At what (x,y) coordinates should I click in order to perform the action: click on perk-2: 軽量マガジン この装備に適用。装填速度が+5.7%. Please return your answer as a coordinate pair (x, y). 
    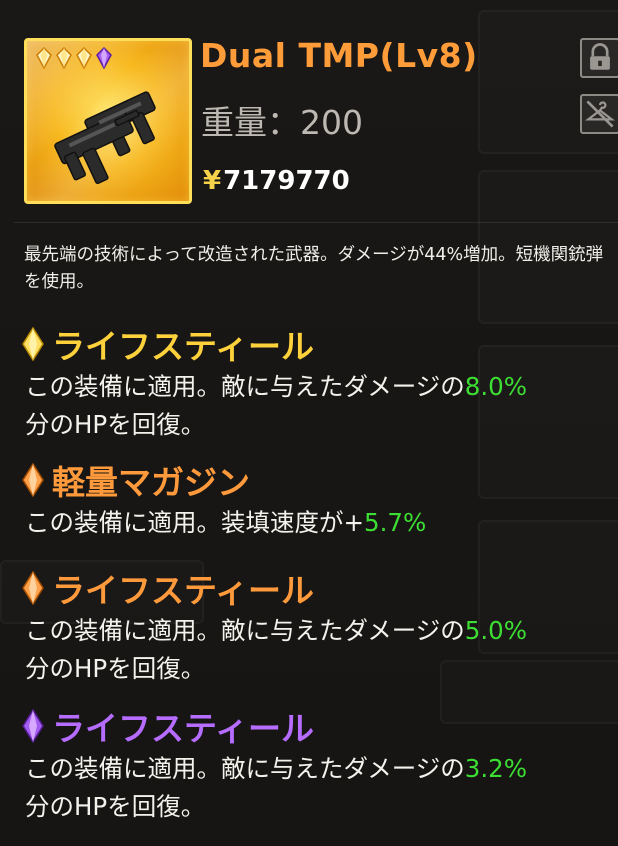
    Looking at the image, I should click on (320, 499).